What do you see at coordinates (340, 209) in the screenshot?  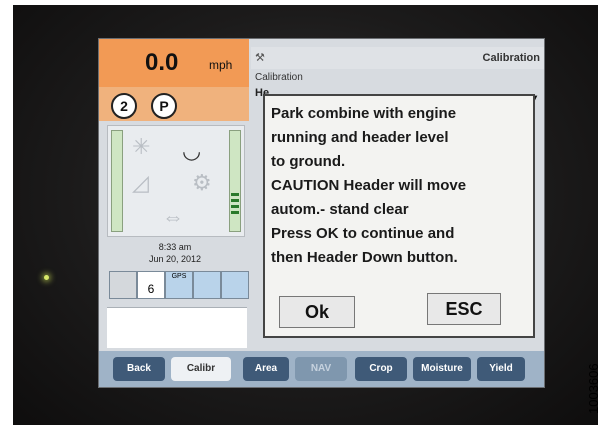 I see `message-line: autom.- stand clear` at bounding box center [340, 209].